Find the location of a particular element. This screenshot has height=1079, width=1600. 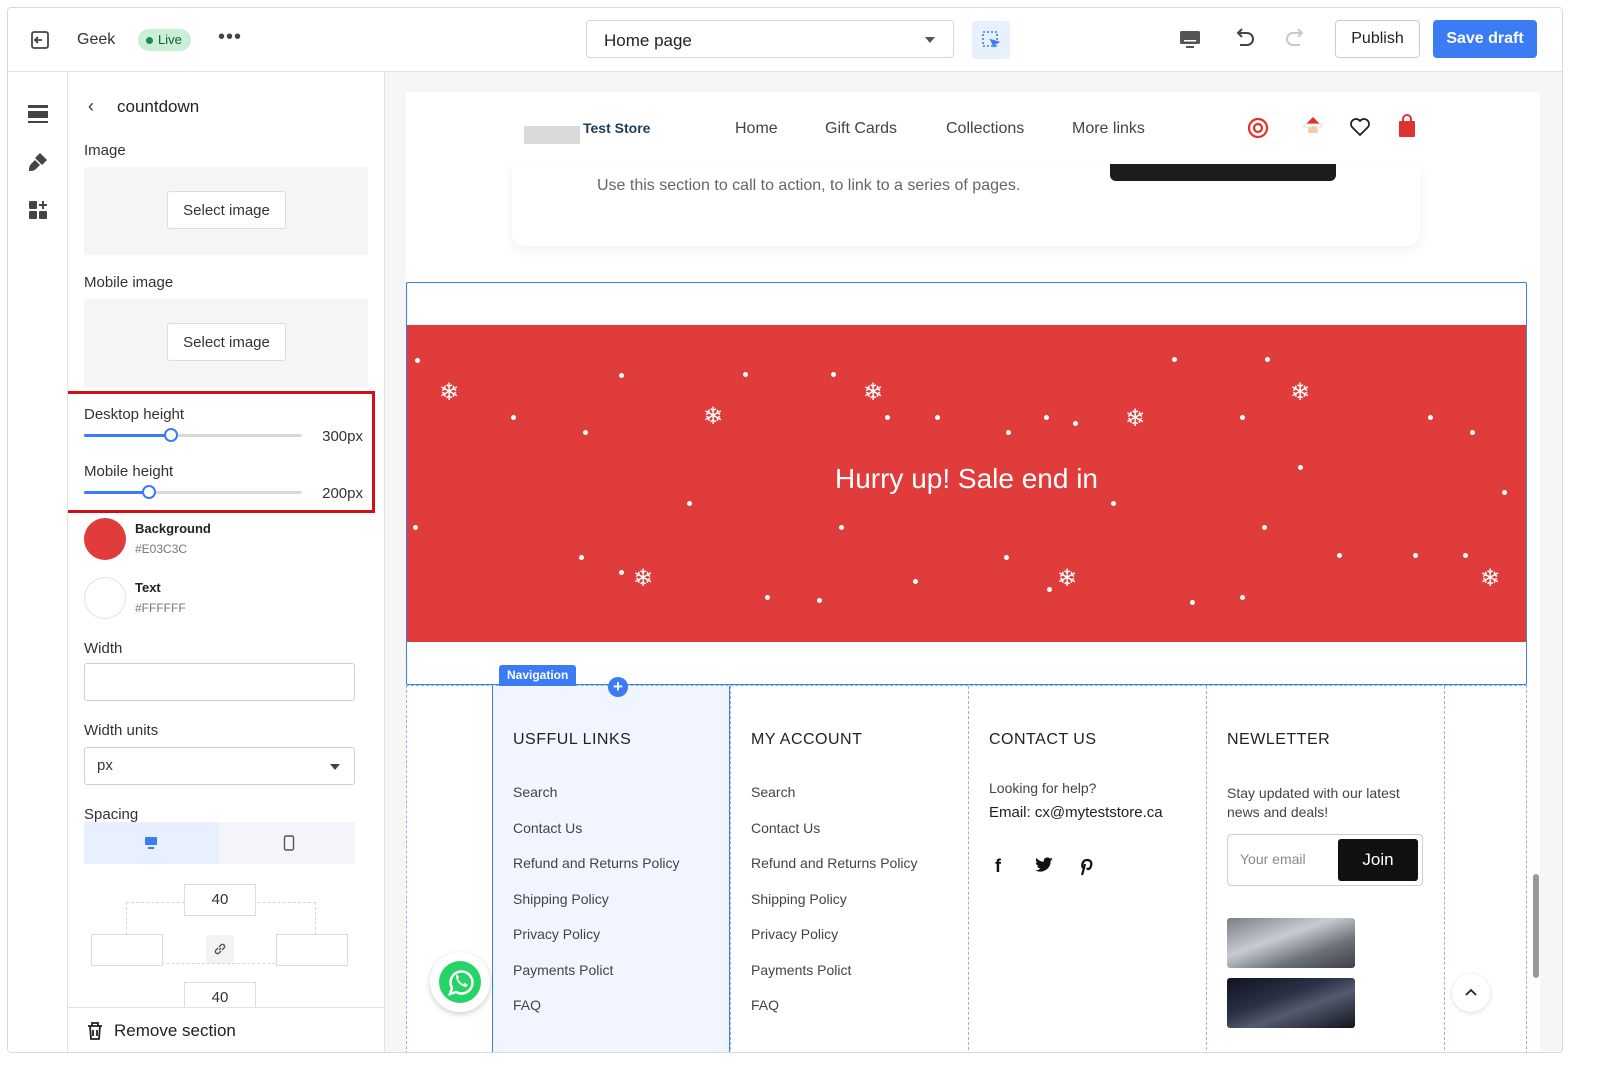

heart-icon is located at coordinates (1360, 127).